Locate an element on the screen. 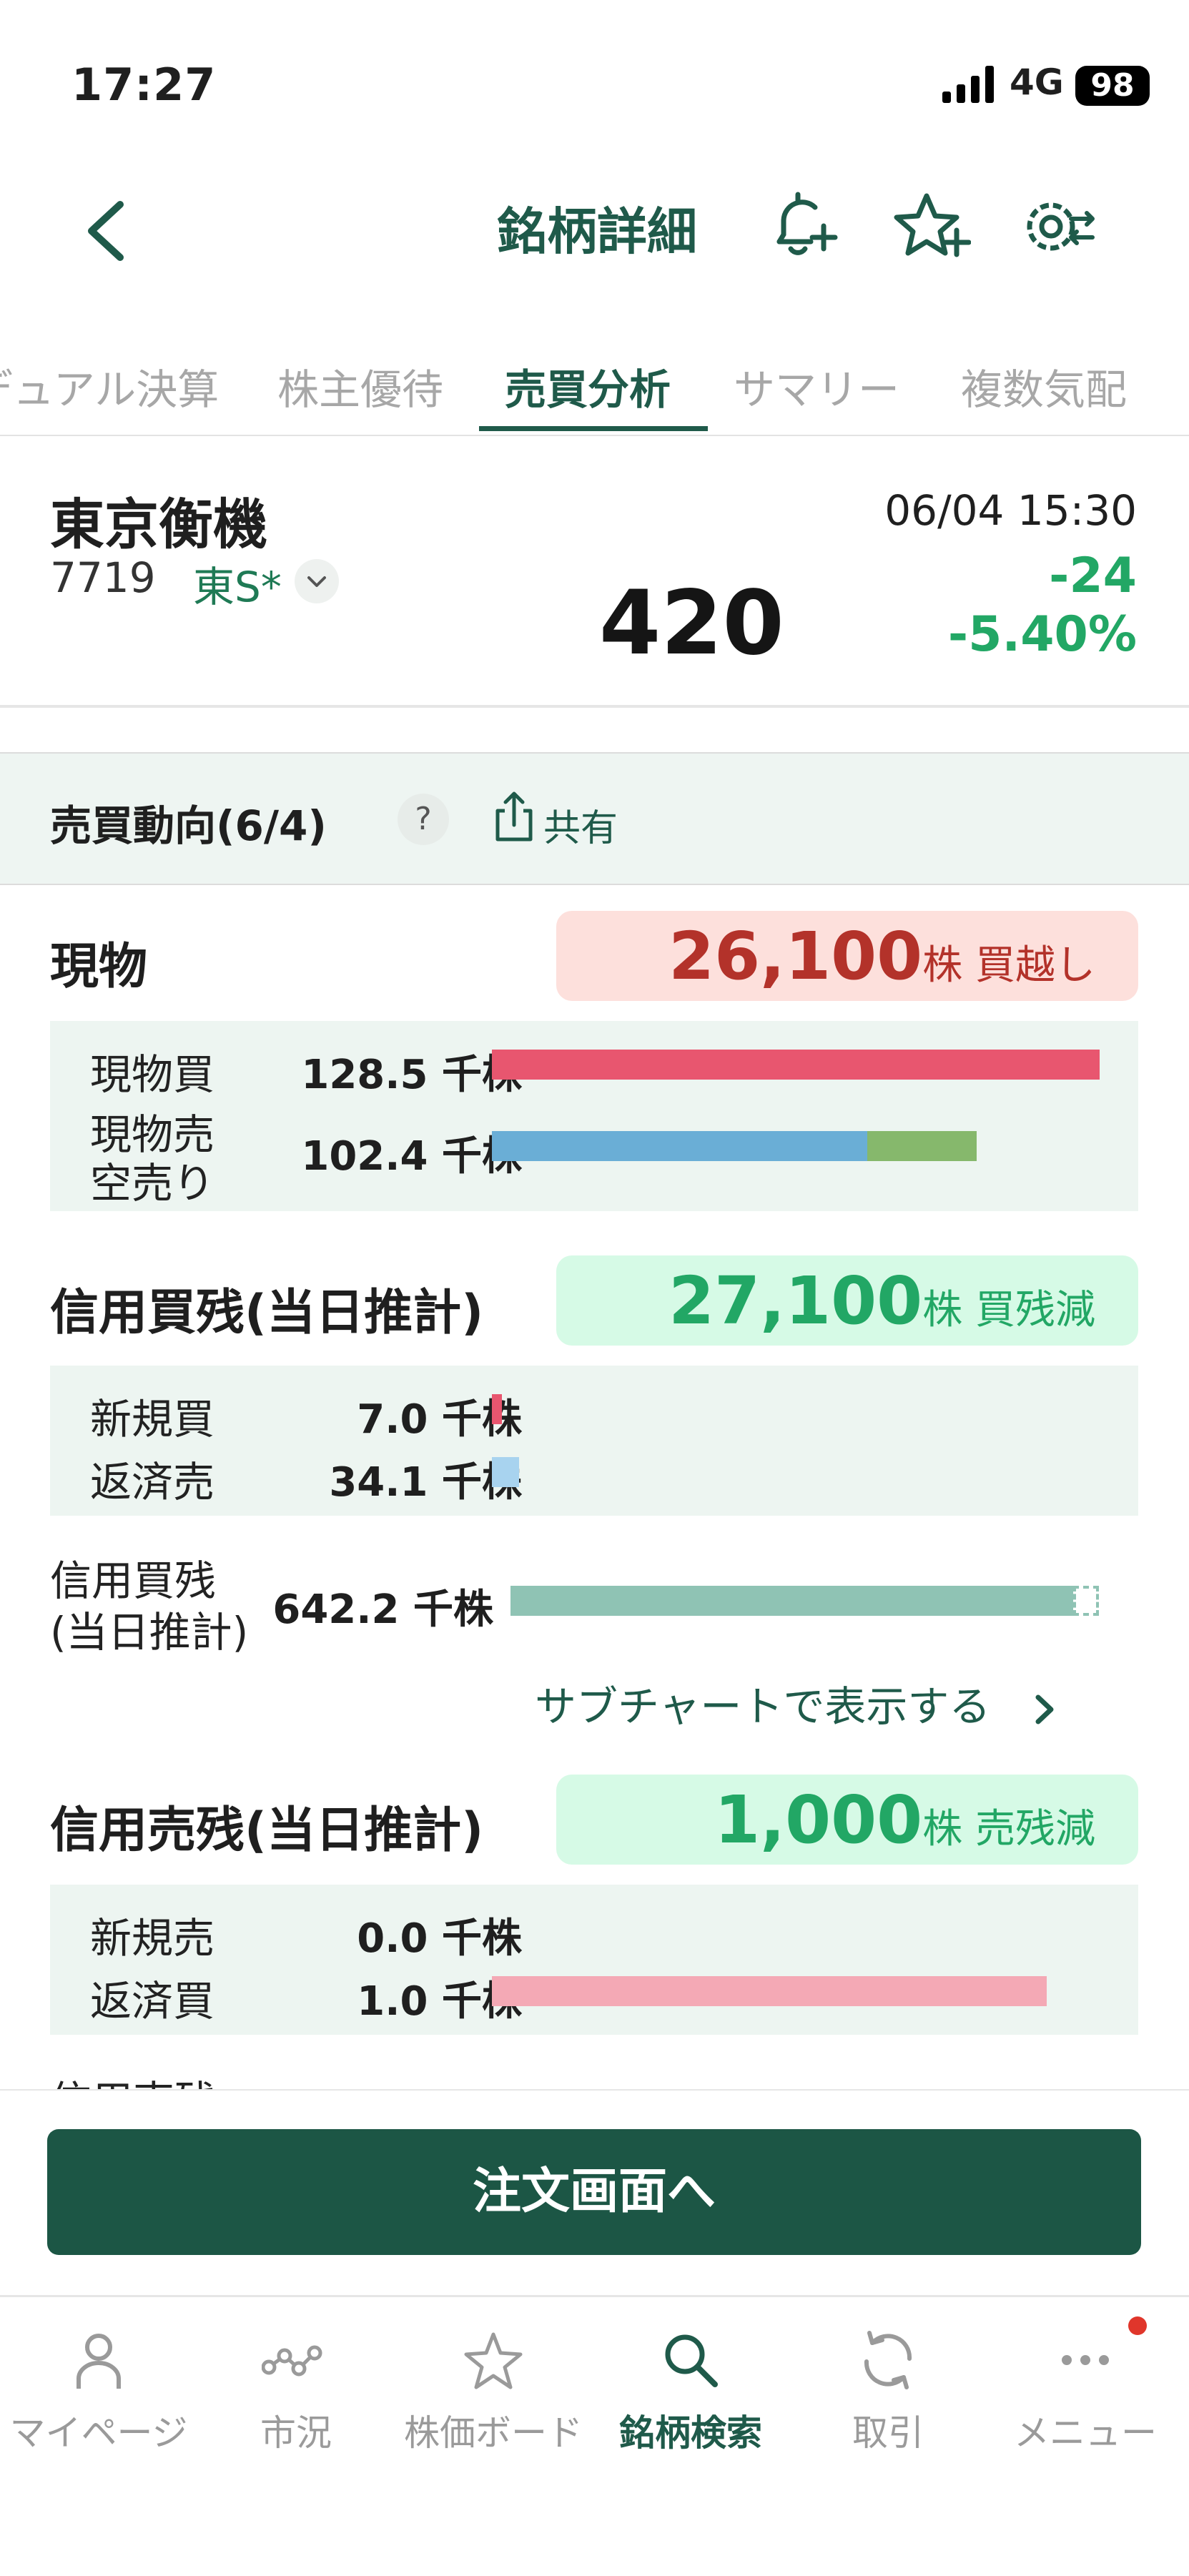 This screenshot has width=1189, height=2576. margin-buy-badge-value: 27,100 is located at coordinates (795, 1301).